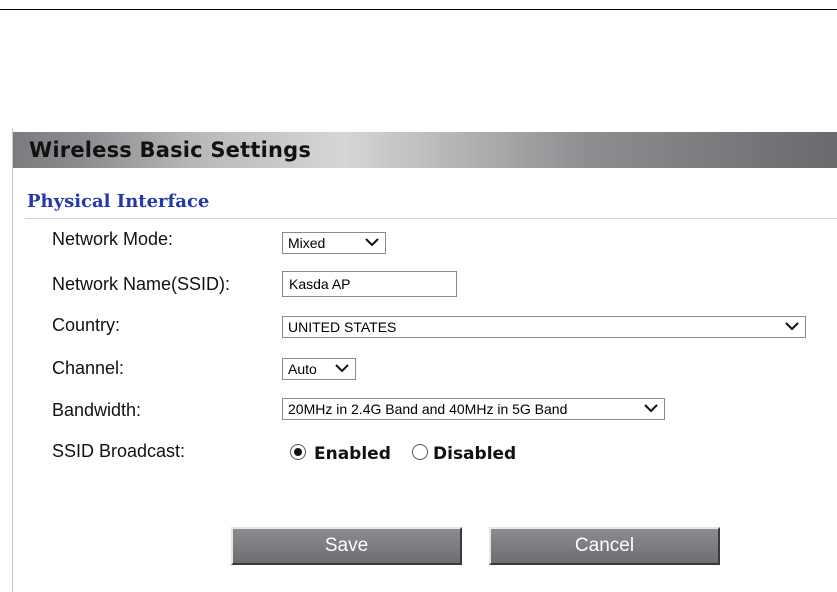  Describe the element at coordinates (298, 452) in the screenshot. I see `ssid-broadcast-enabled-radio` at that location.